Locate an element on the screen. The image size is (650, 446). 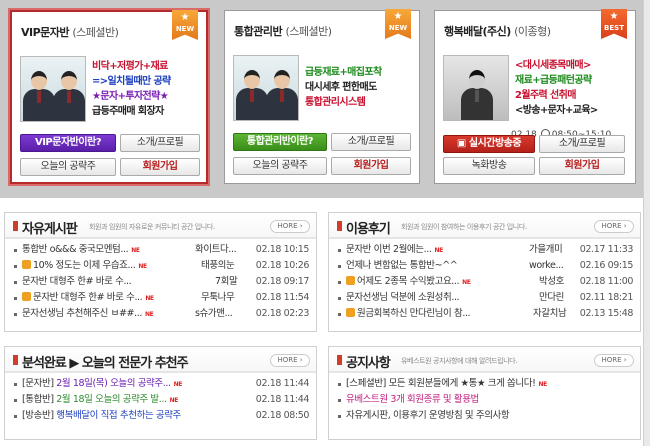
integrated-intro-button: 통합관리반이란? is located at coordinates (280, 142).